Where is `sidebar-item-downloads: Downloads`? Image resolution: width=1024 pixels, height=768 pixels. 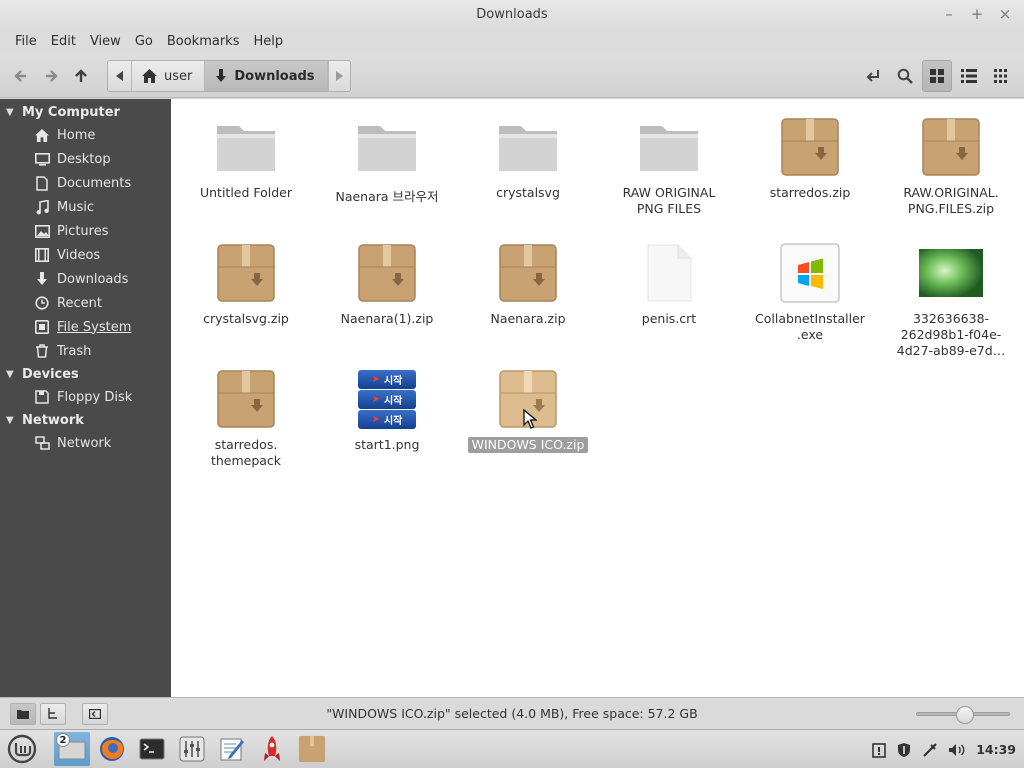
sidebar-item-downloads: Downloads is located at coordinates (85, 279).